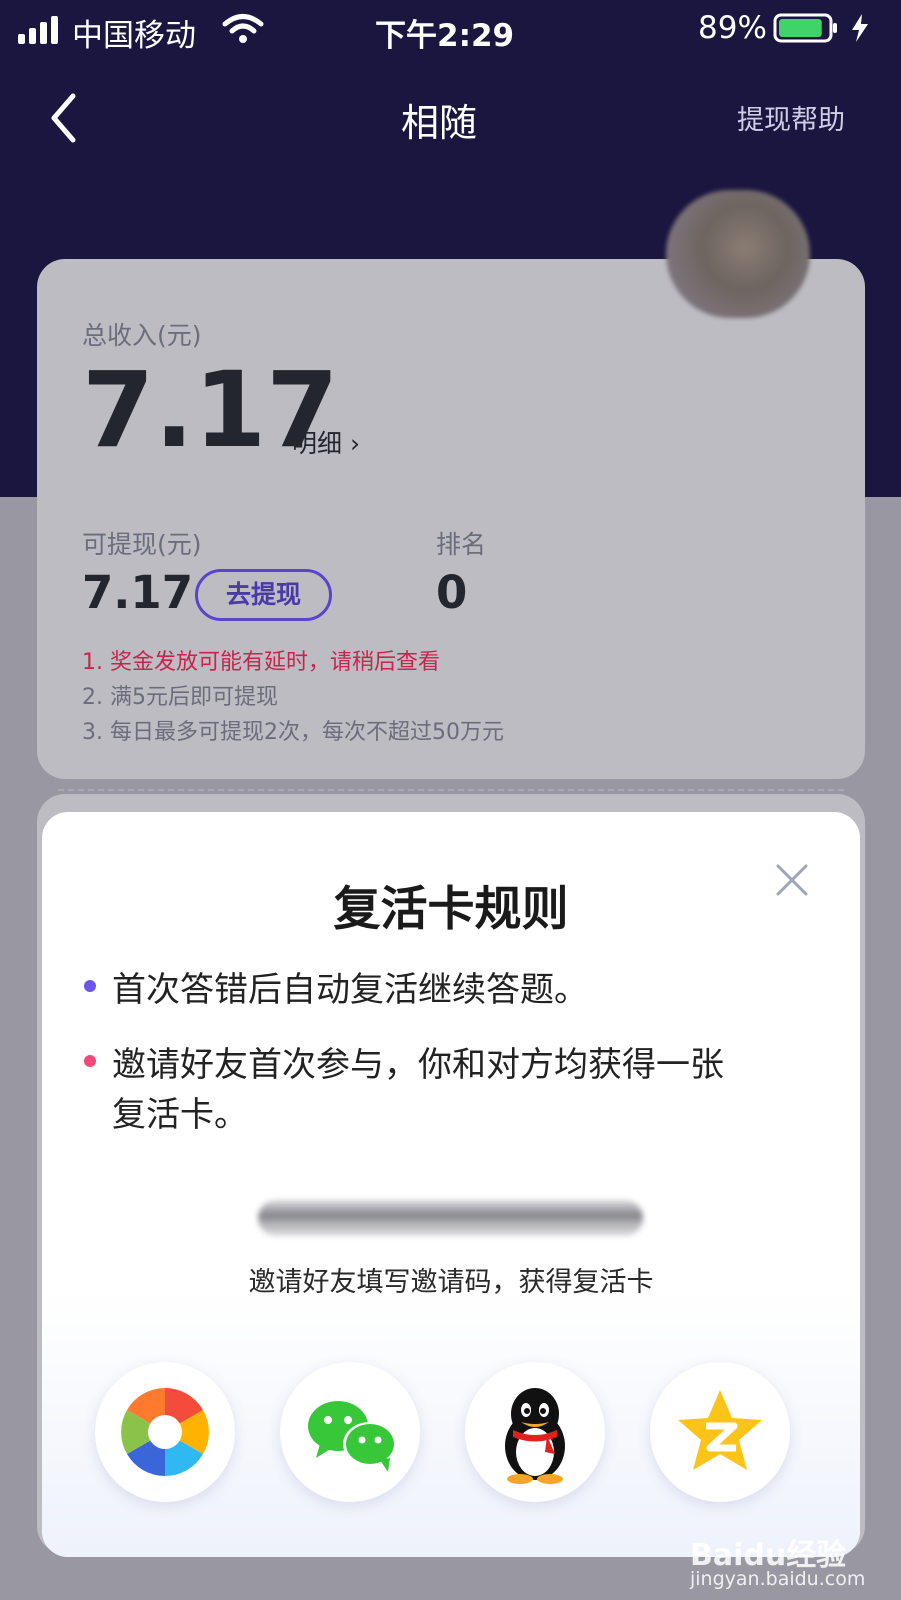  Describe the element at coordinates (352, 1436) in the screenshot. I see `wechat-icon` at that location.